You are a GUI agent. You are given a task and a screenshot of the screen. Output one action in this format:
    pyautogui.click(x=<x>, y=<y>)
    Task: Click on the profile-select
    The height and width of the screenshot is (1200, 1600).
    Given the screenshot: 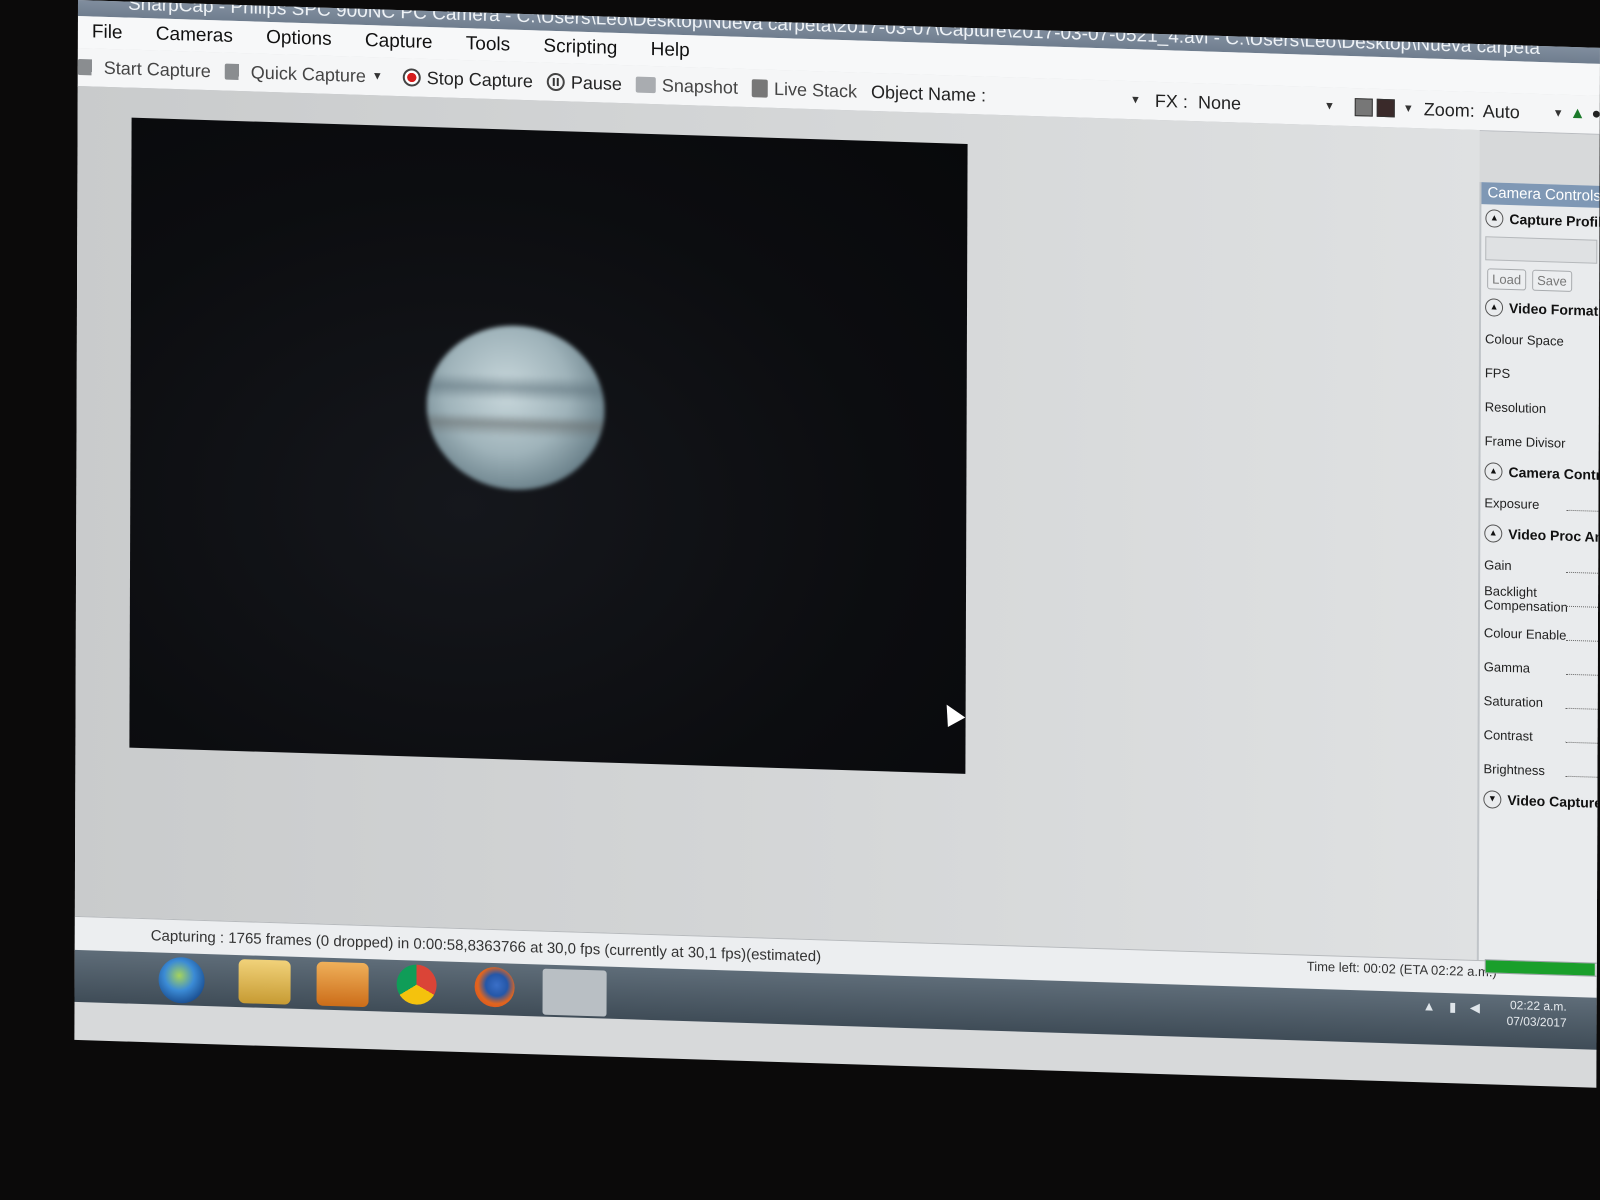 What is the action you would take?
    pyautogui.click(x=1541, y=250)
    